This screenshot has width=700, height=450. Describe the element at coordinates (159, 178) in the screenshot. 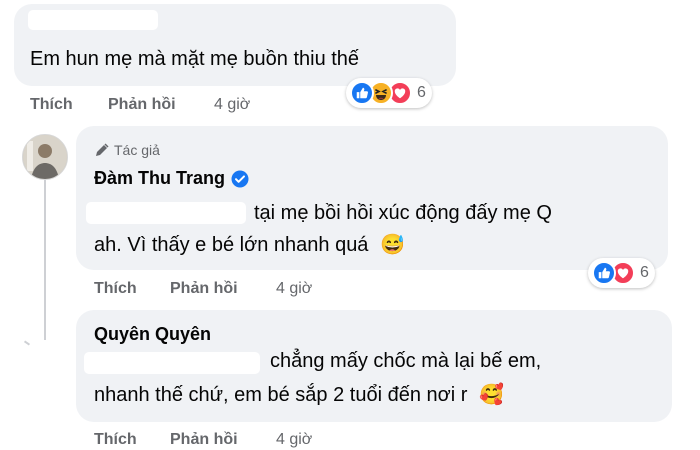

I see `author-name: Đàm Thu Trang` at that location.